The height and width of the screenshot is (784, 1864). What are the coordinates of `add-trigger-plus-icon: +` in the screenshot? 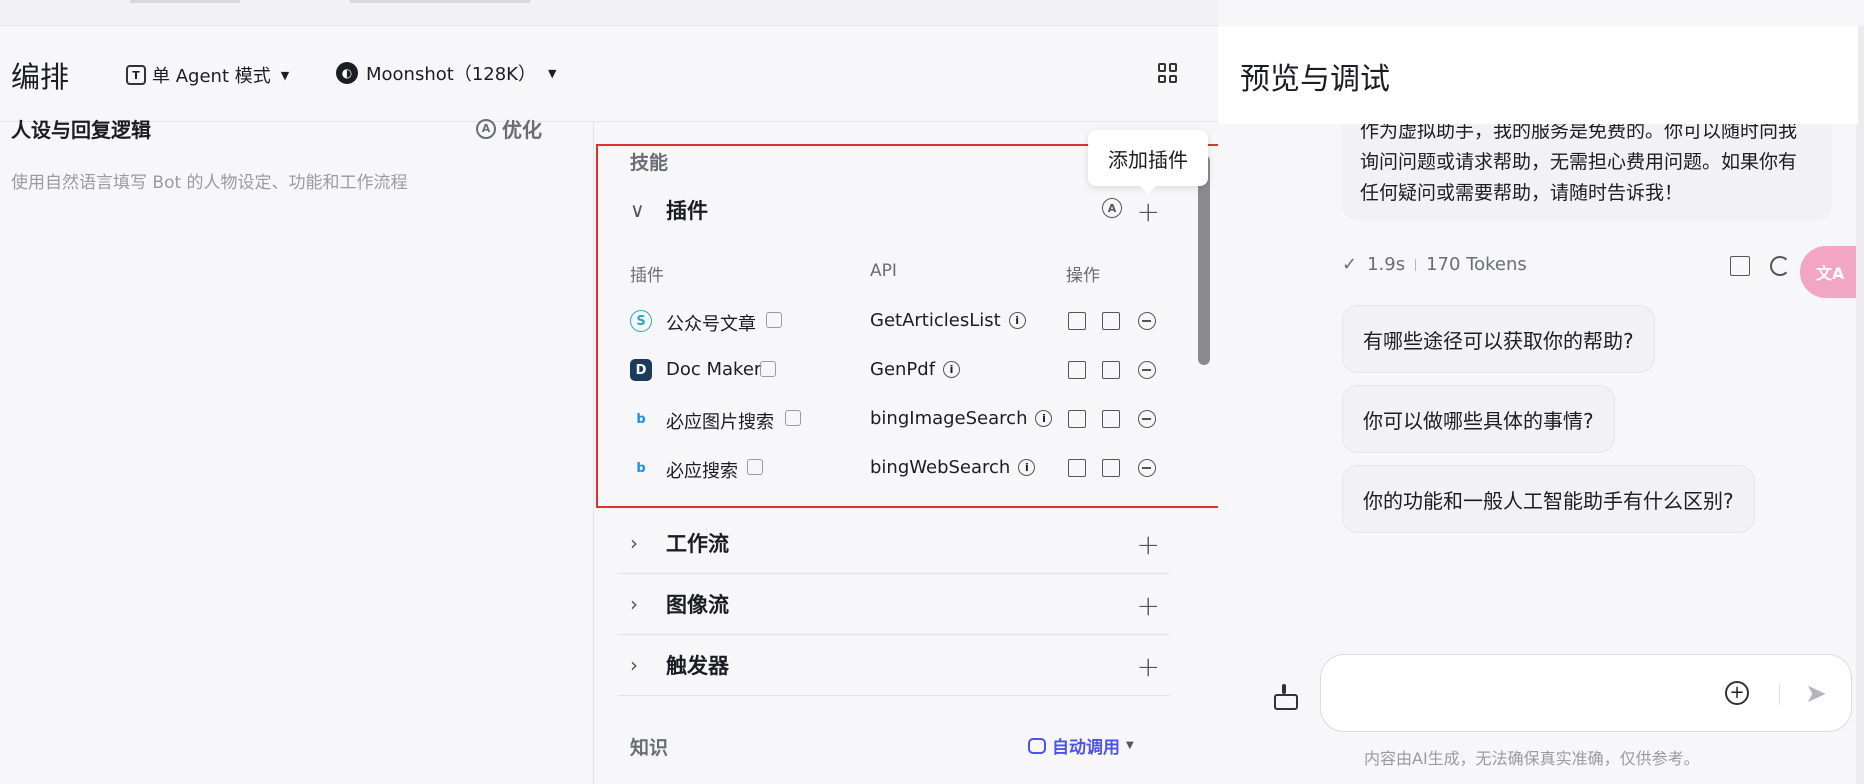 It's located at (1148, 666).